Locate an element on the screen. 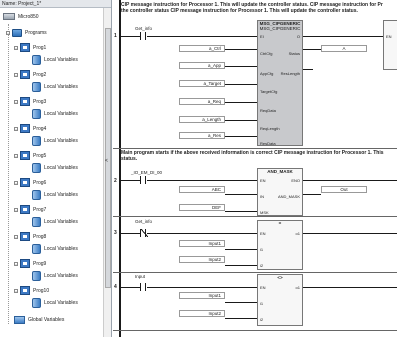 This screenshot has width=397, height=337. tree-item-label: Prog7 is located at coordinates (40, 209).